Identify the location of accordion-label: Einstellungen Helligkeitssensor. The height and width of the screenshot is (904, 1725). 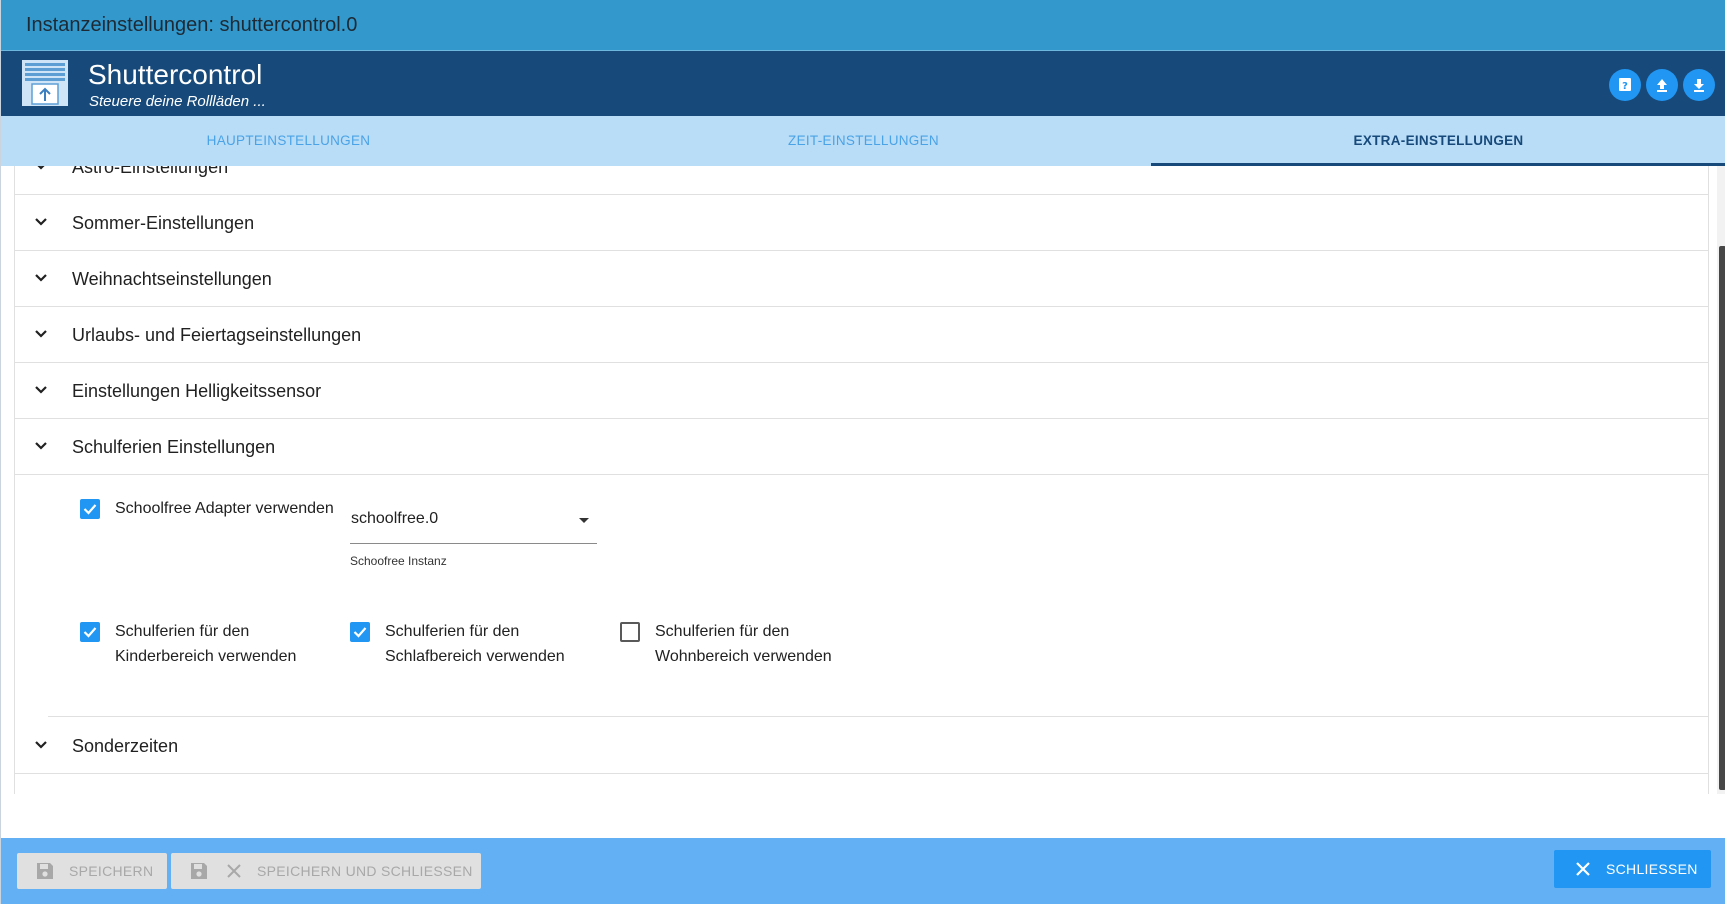
(197, 391).